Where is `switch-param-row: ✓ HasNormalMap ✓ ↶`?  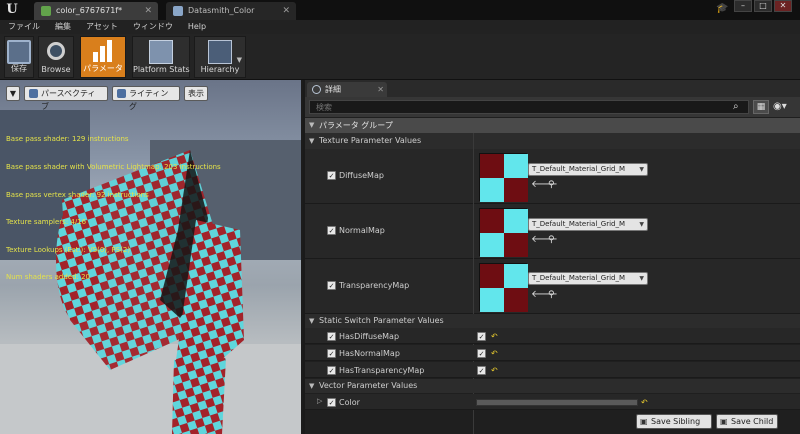 switch-param-row: ✓ HasNormalMap ✓ ↶ is located at coordinates (552, 353).